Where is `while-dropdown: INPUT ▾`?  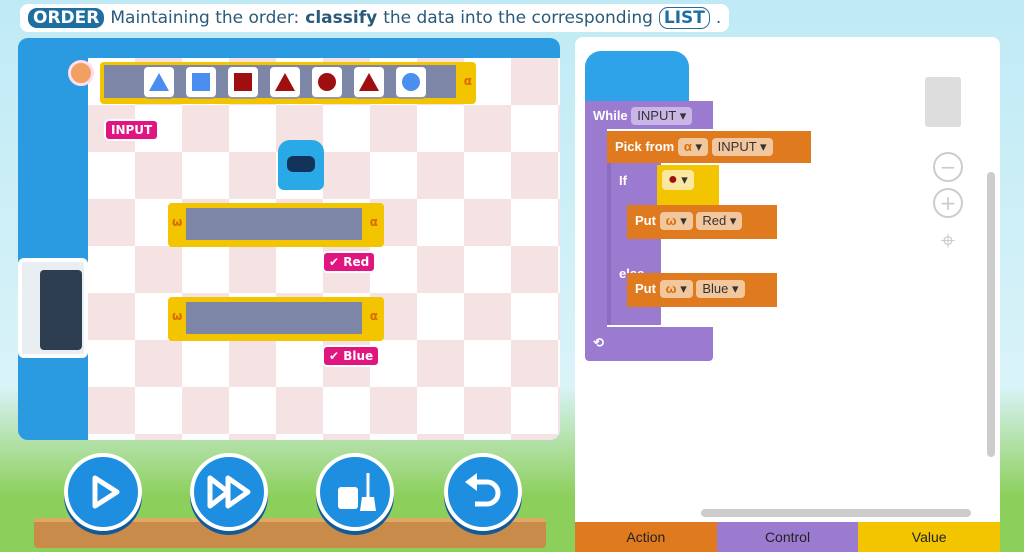 while-dropdown: INPUT ▾ is located at coordinates (662, 116).